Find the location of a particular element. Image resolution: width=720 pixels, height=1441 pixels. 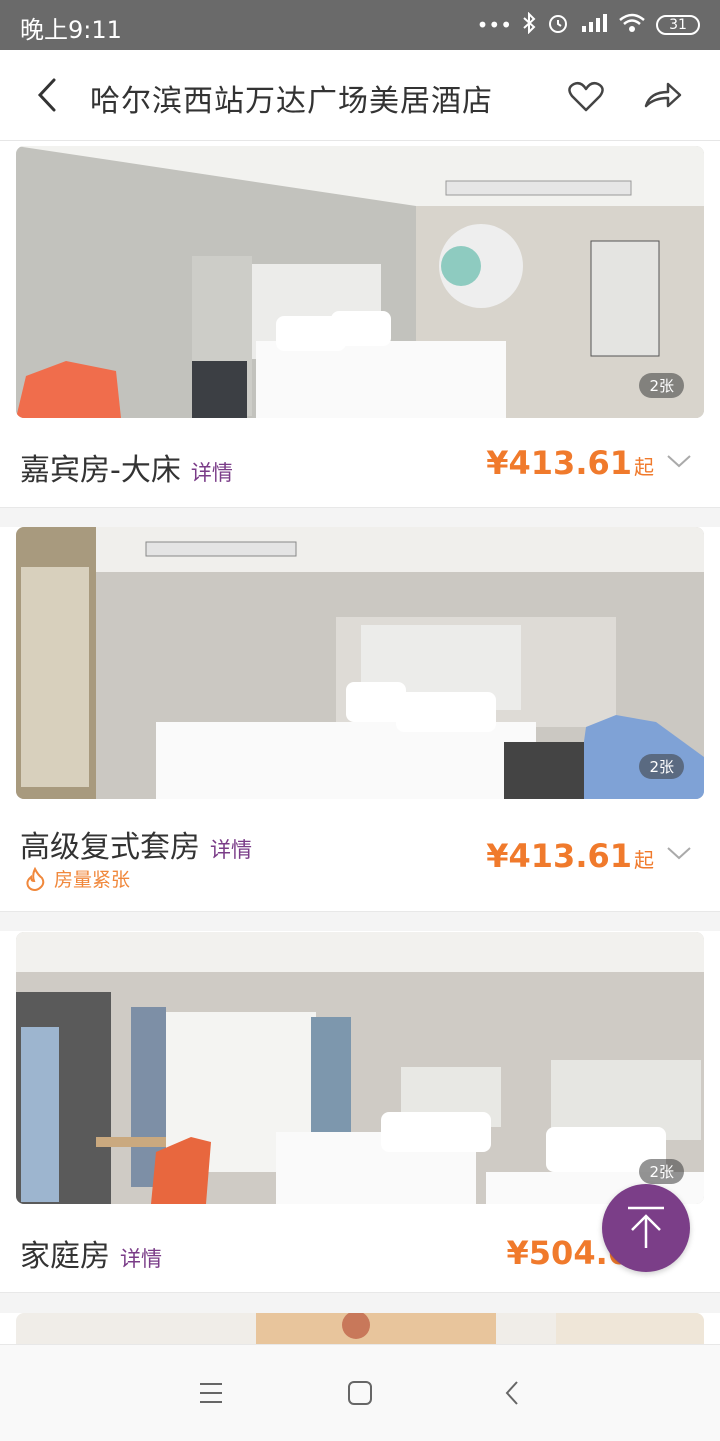

room-name: 家庭房 is located at coordinates (65, 1256).